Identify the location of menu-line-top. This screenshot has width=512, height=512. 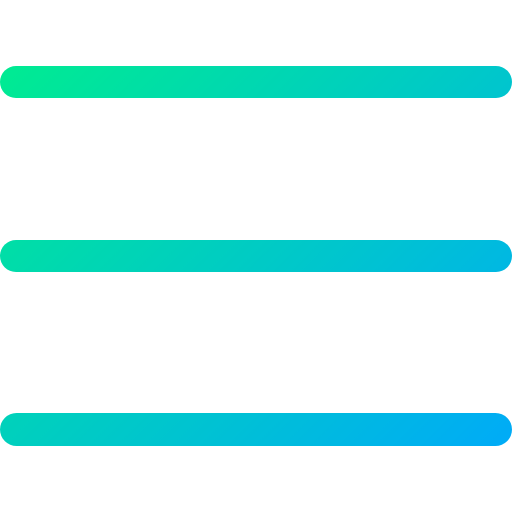
(256, 82).